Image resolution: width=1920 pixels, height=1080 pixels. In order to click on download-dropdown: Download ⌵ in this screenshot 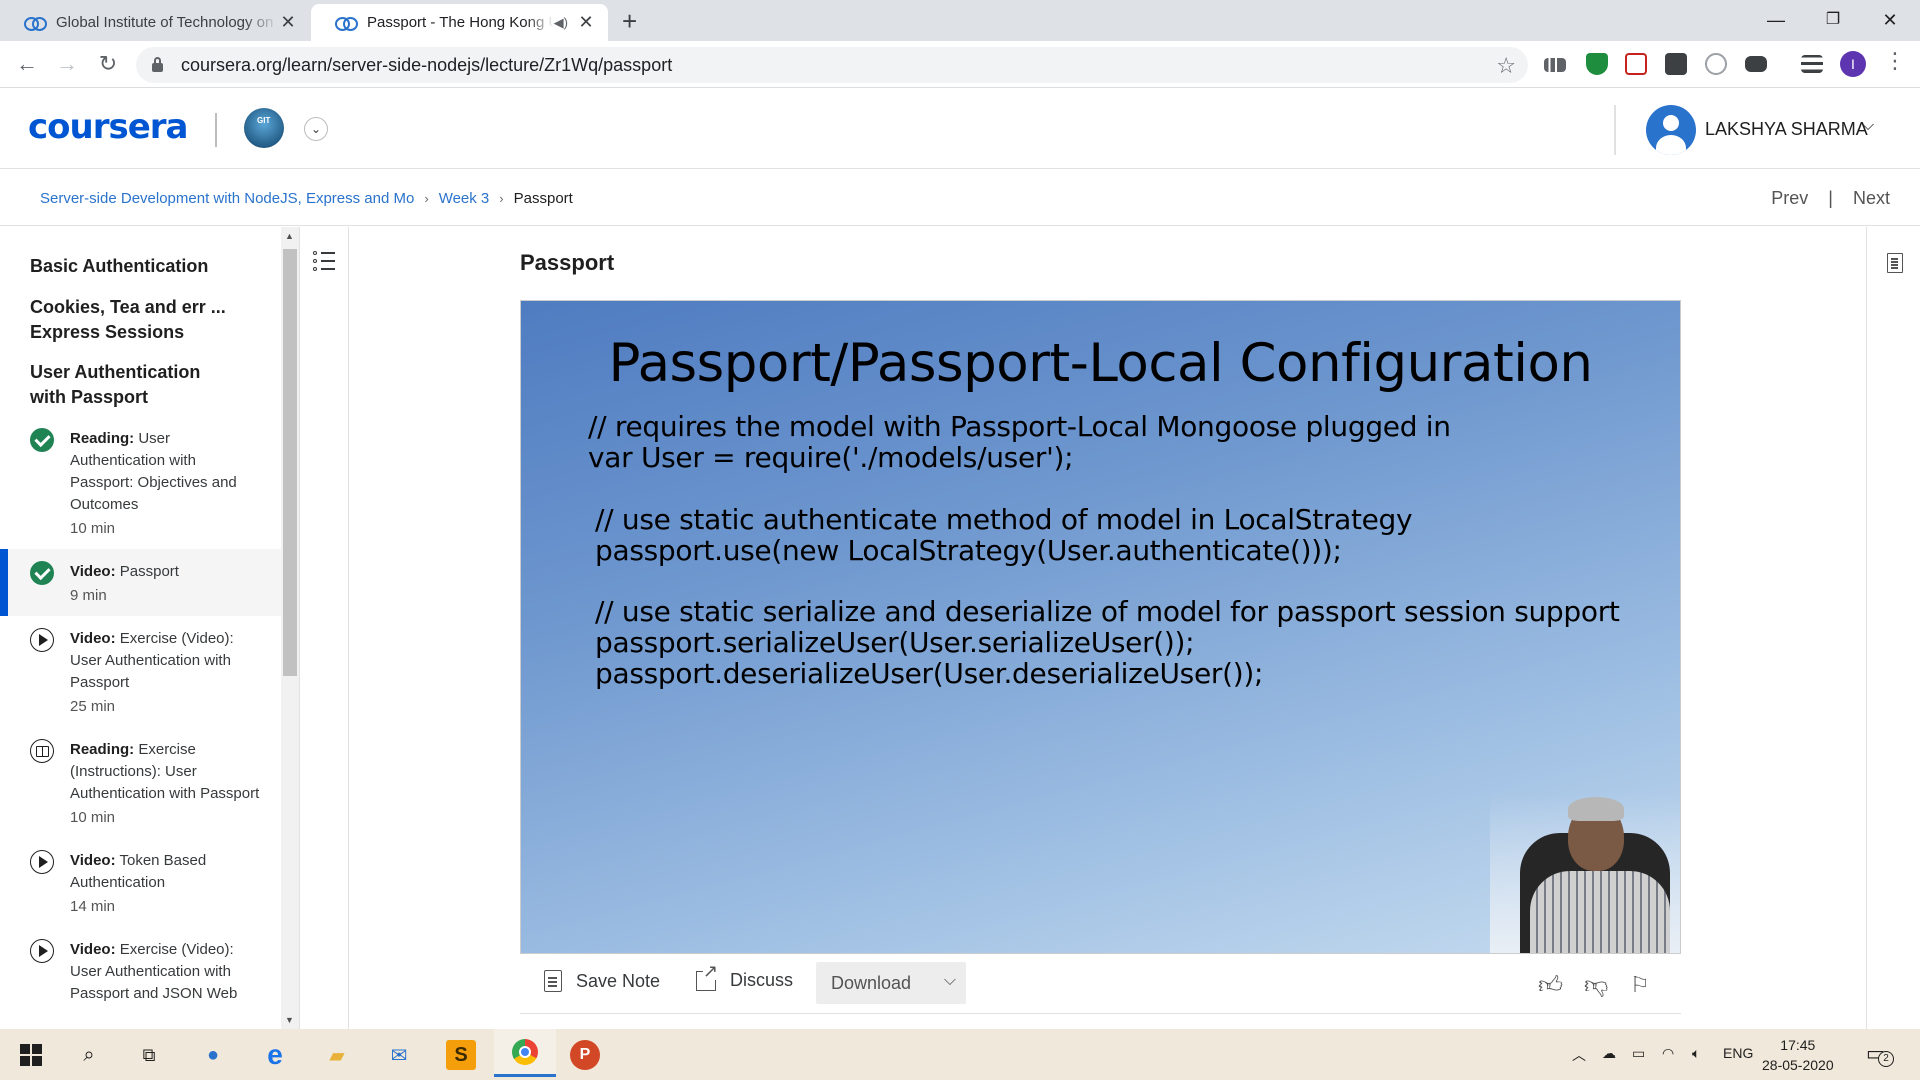, I will do `click(891, 983)`.